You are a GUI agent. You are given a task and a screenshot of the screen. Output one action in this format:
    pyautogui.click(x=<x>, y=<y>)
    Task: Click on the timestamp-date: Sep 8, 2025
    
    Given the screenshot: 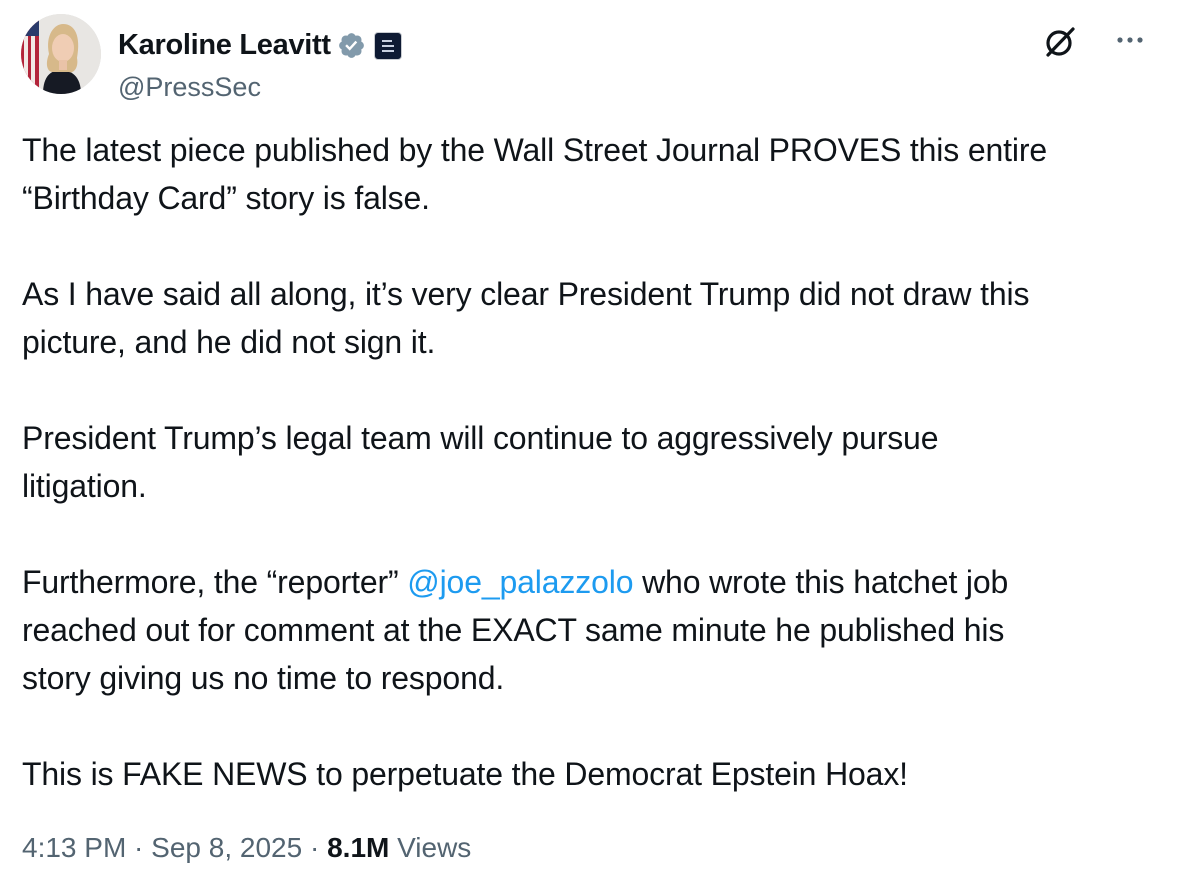 What is the action you would take?
    pyautogui.click(x=226, y=847)
    